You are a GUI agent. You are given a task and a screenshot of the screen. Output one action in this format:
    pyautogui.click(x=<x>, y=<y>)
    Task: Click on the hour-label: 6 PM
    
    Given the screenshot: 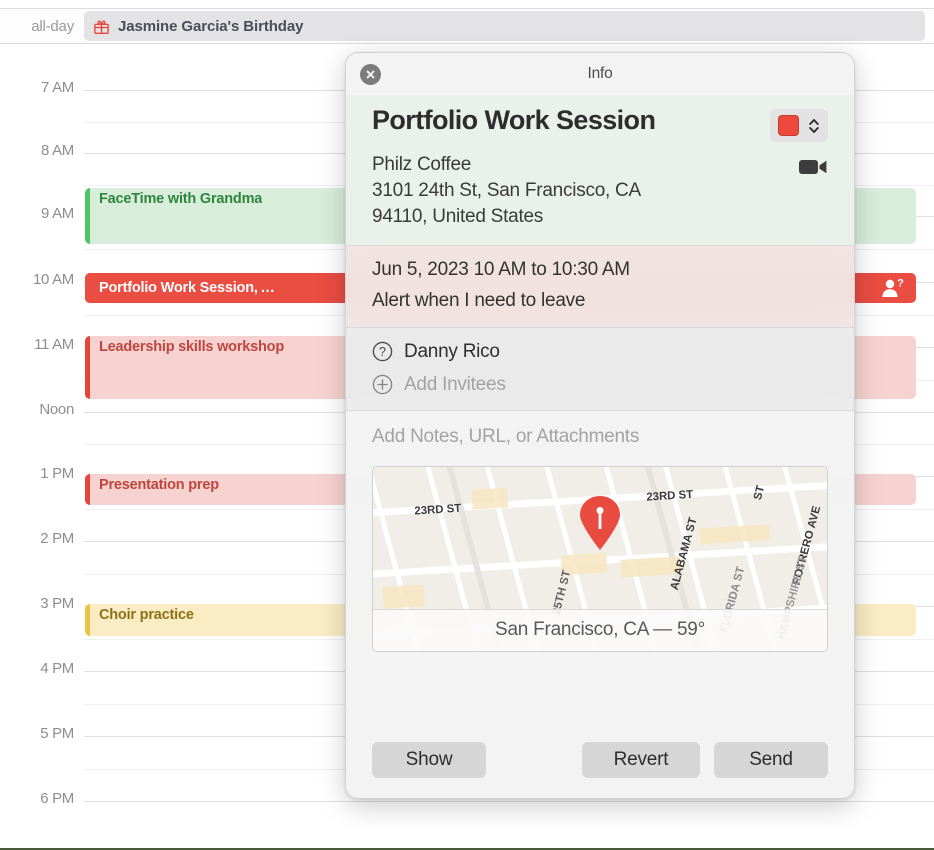 What is the action you would take?
    pyautogui.click(x=57, y=798)
    